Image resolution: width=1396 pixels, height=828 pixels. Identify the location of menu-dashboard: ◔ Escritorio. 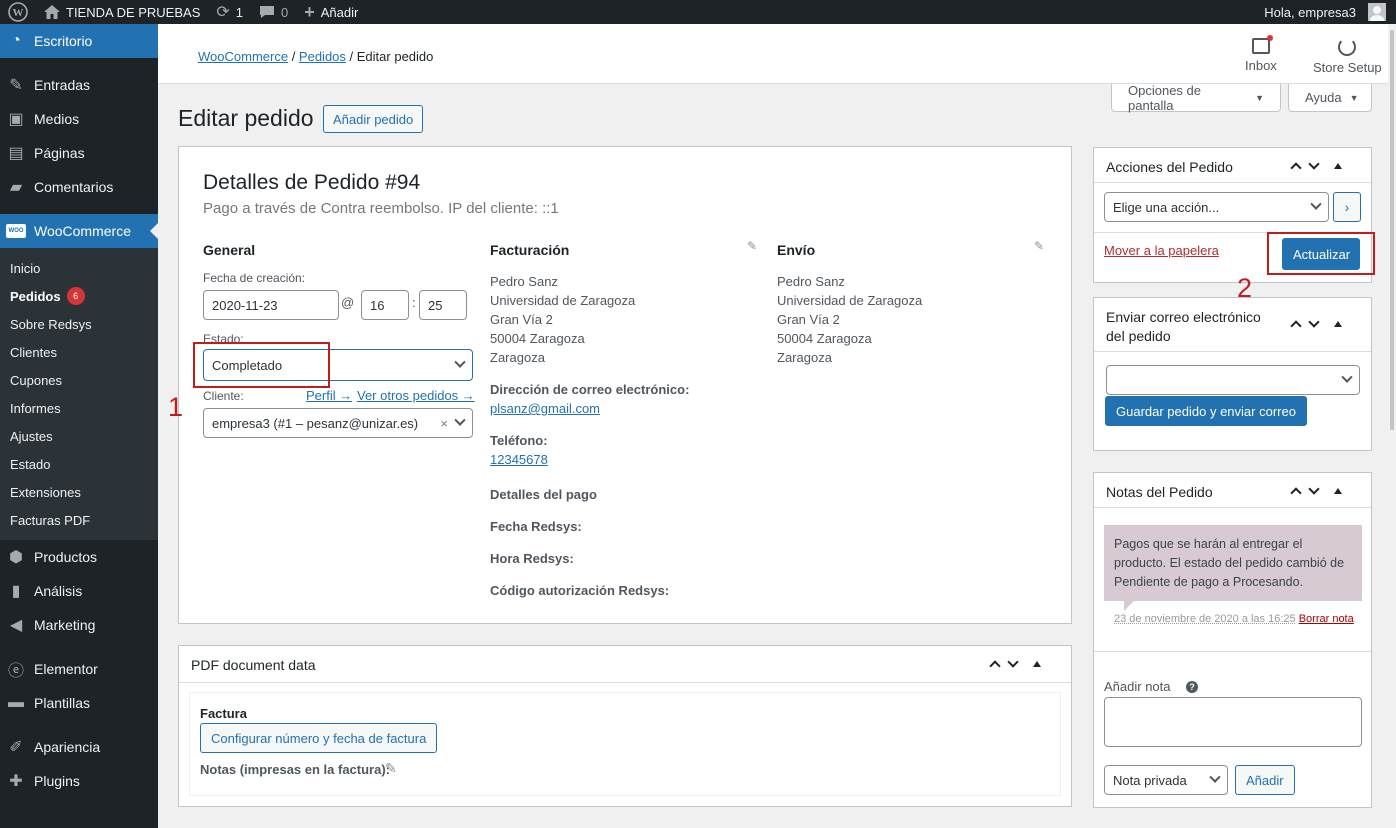
(79, 41).